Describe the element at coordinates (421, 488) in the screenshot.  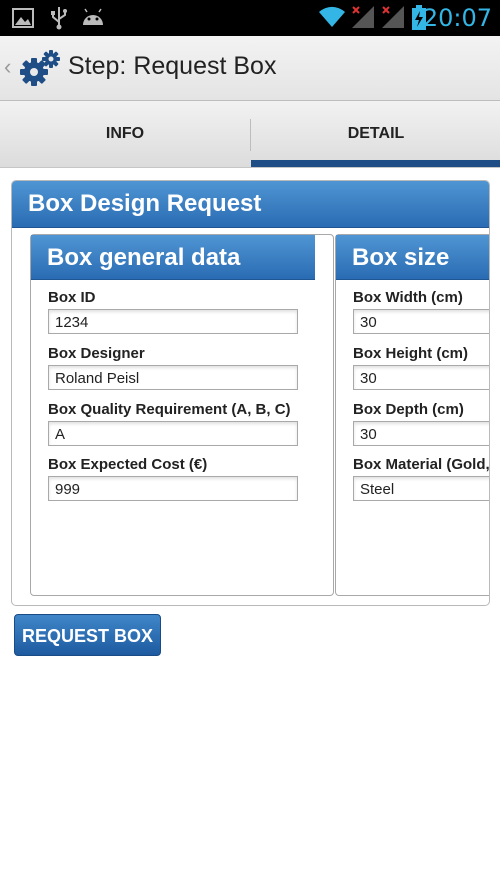
I see `box-material-input: Steel` at that location.